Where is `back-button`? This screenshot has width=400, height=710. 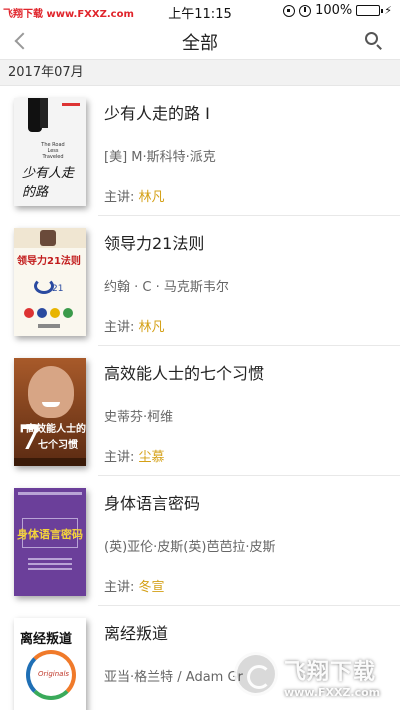 back-button is located at coordinates (22, 40).